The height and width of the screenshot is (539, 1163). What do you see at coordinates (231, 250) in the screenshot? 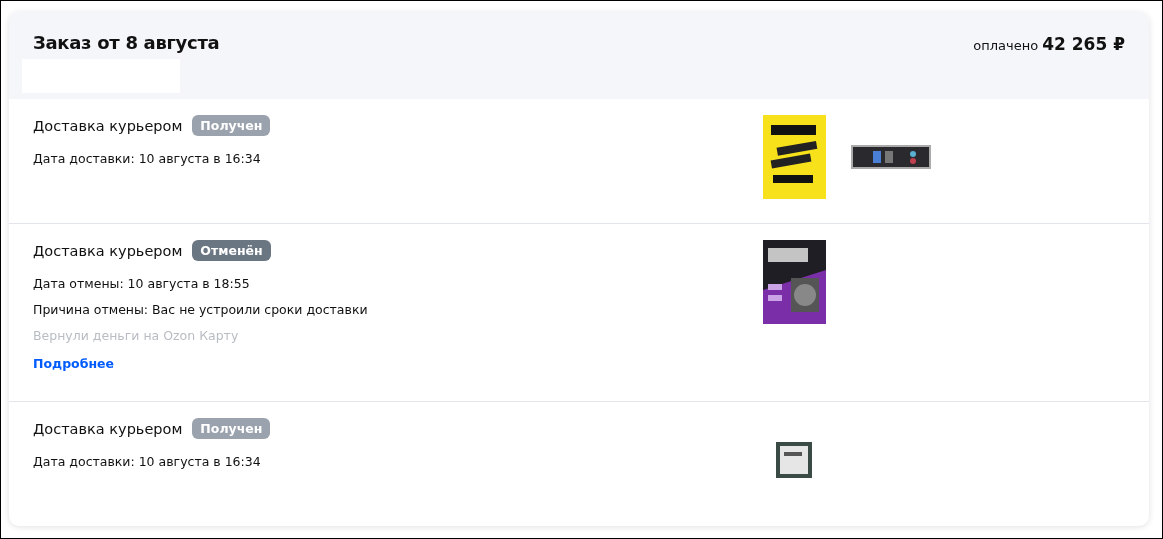
I see `status-badge: Отменён` at bounding box center [231, 250].